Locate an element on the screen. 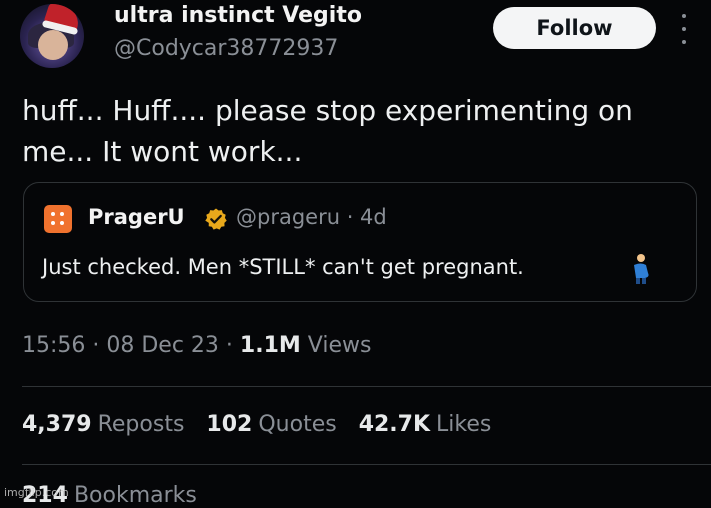 This screenshot has width=711, height=508. author-display-name: ultra instinct Vegito is located at coordinates (238, 15).